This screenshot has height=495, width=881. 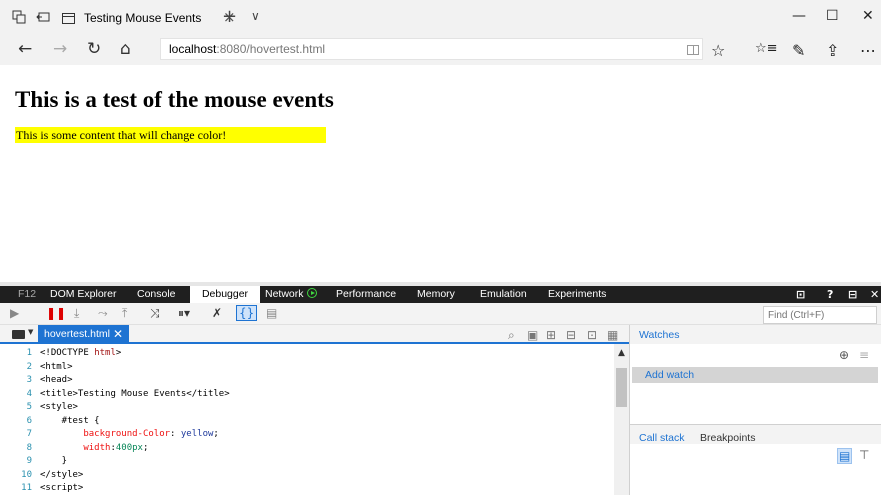 What do you see at coordinates (307, 448) in the screenshot?
I see `code-line: 8 width:400px;` at bounding box center [307, 448].